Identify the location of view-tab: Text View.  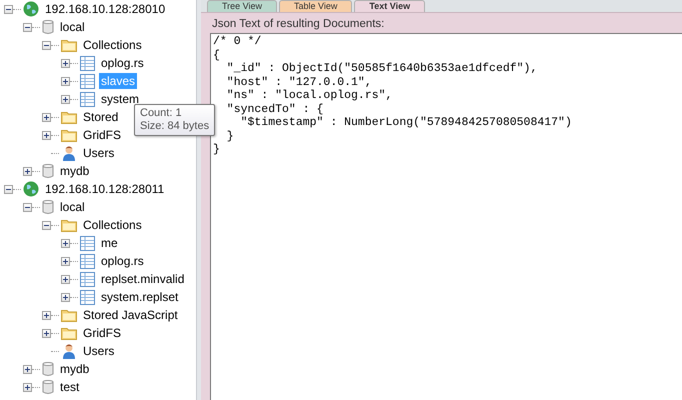
(390, 6).